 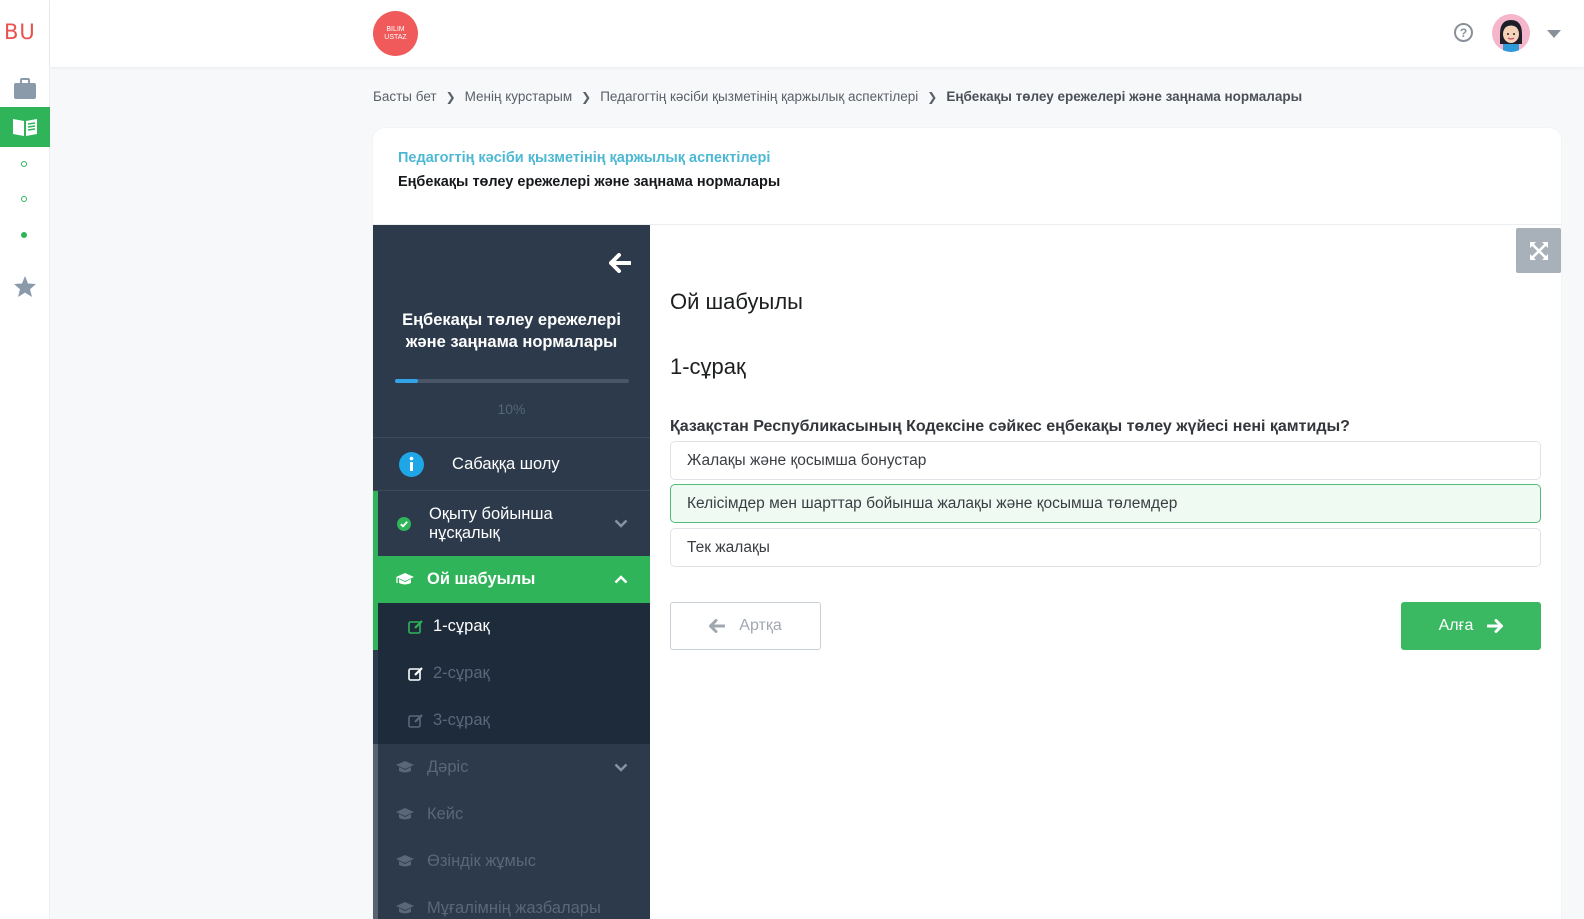 What do you see at coordinates (461, 673) in the screenshot?
I see `sidebar-question-label: 2-сұрақ` at bounding box center [461, 673].